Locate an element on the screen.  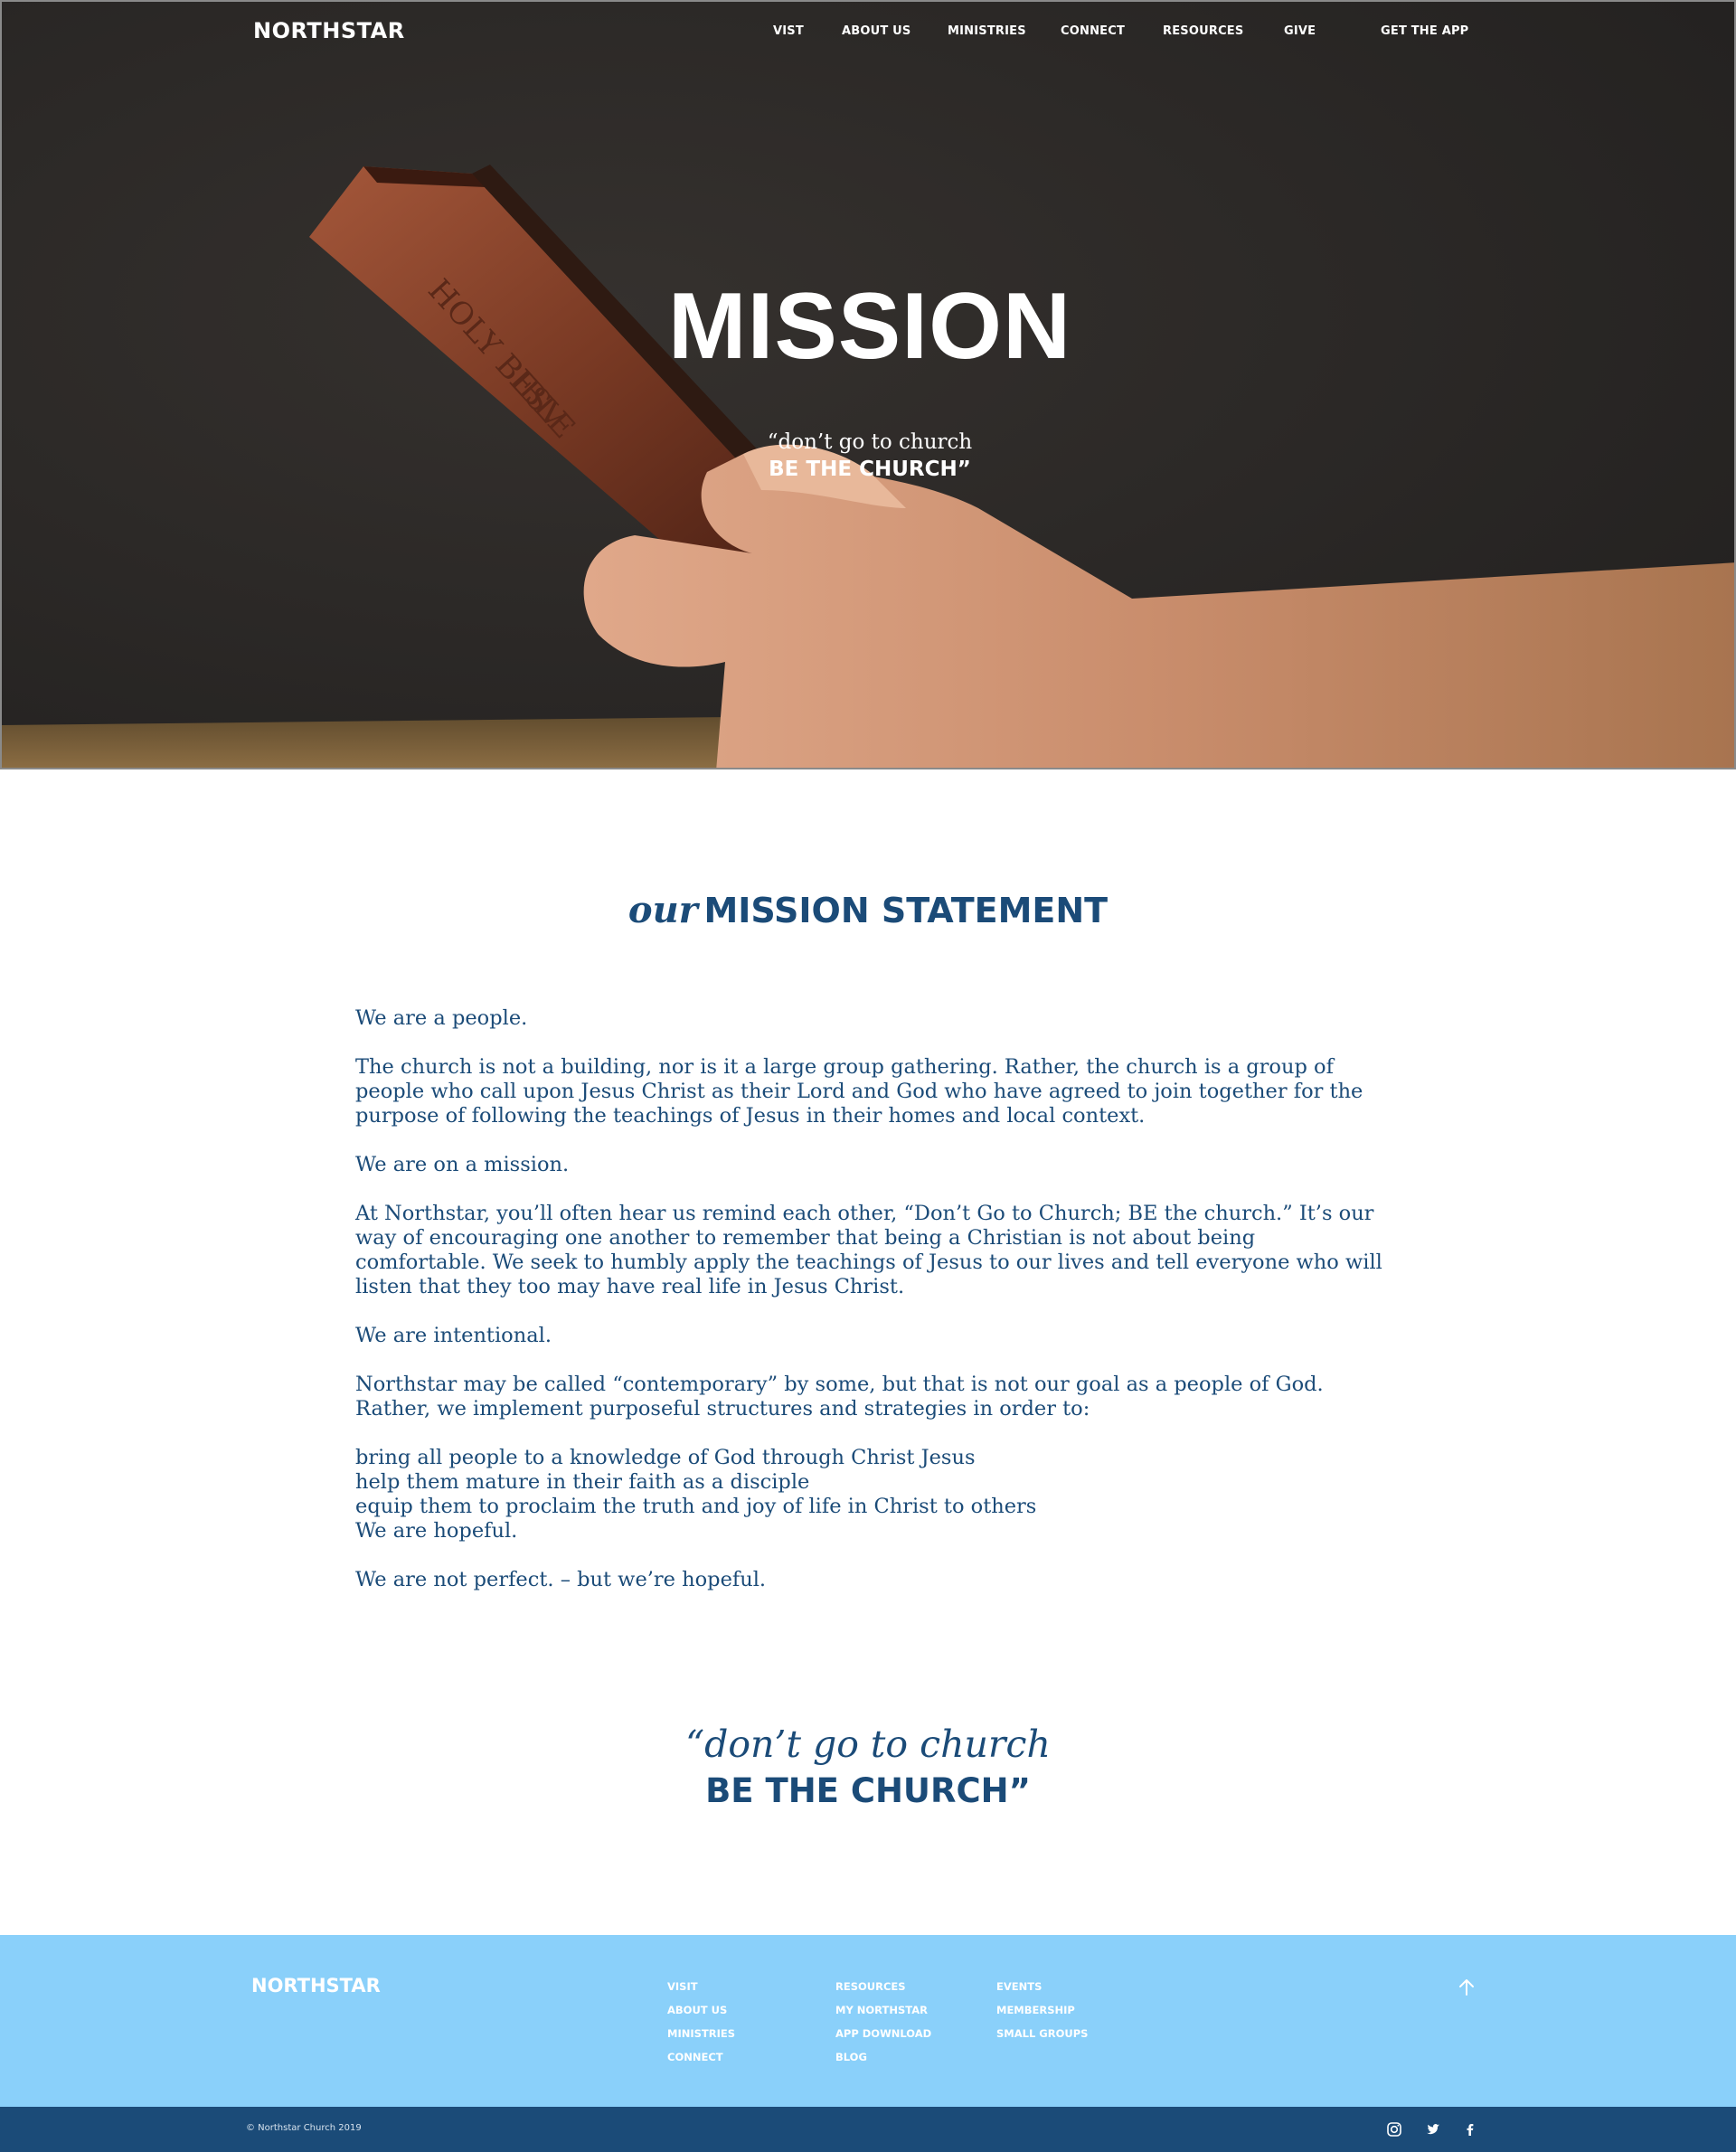
footer-link-ministries: MINISTRIES is located at coordinates (701, 2034).